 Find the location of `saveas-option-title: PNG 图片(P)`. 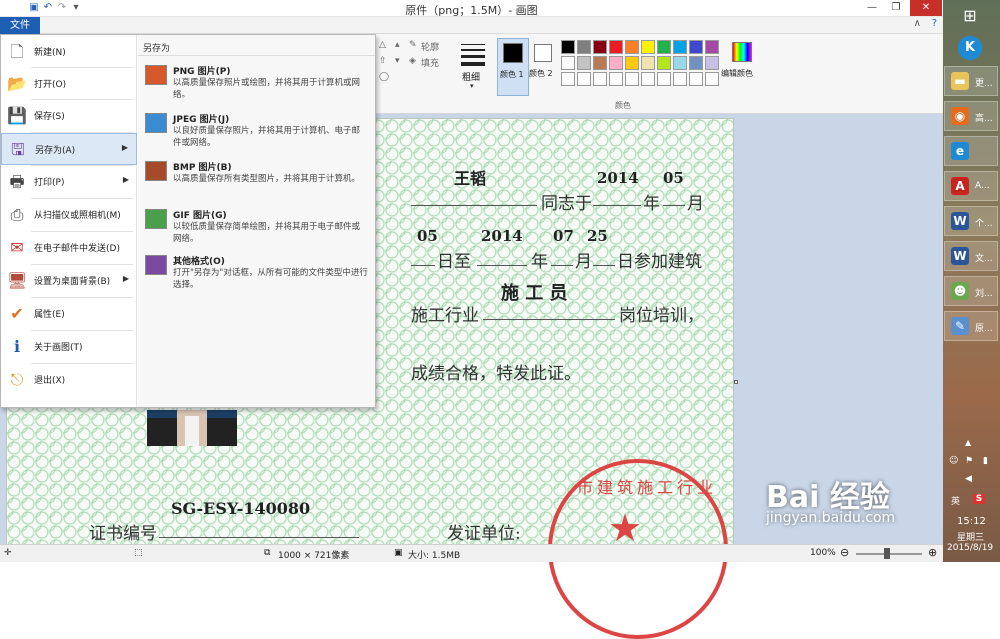

saveas-option-title: PNG 图片(P) is located at coordinates (202, 72).